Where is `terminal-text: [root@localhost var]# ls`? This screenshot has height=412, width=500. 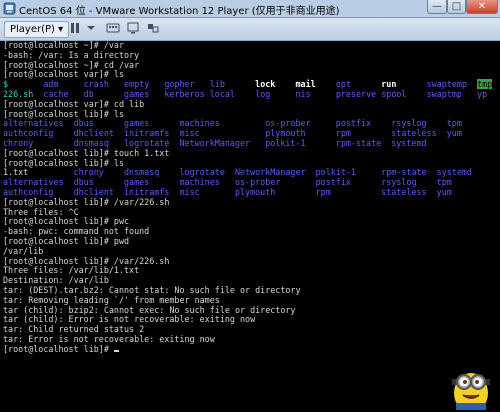 terminal-text: [root@localhost var]# ls is located at coordinates (64, 74).